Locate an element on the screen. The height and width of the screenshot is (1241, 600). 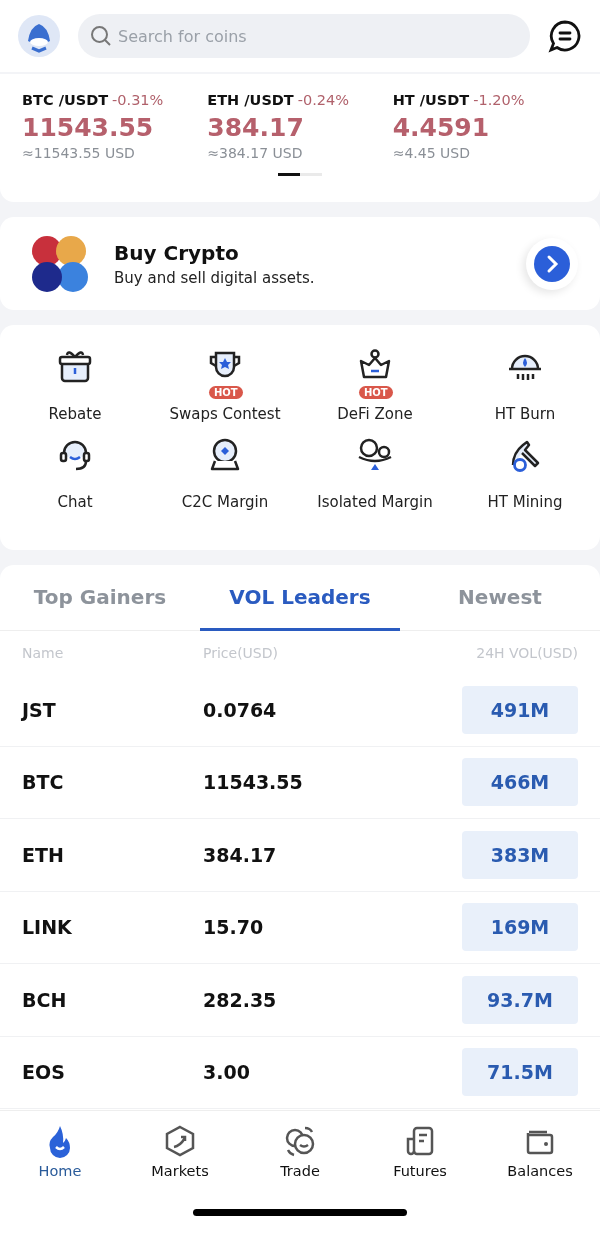
nav-tab: Futures is located at coordinates (420, 1151).